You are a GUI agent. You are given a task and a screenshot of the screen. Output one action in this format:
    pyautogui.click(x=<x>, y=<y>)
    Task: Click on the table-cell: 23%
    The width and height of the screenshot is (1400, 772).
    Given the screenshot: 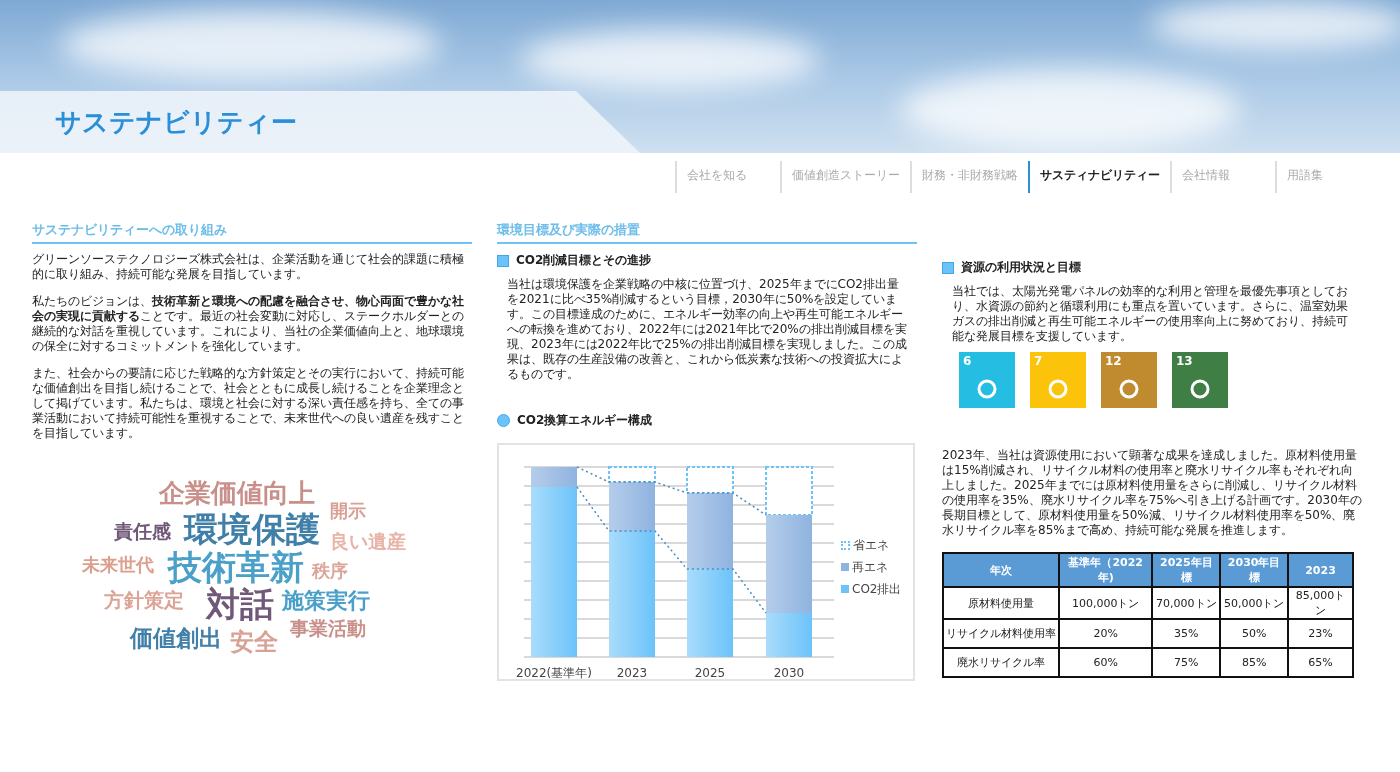 What is the action you would take?
    pyautogui.click(x=1320, y=633)
    